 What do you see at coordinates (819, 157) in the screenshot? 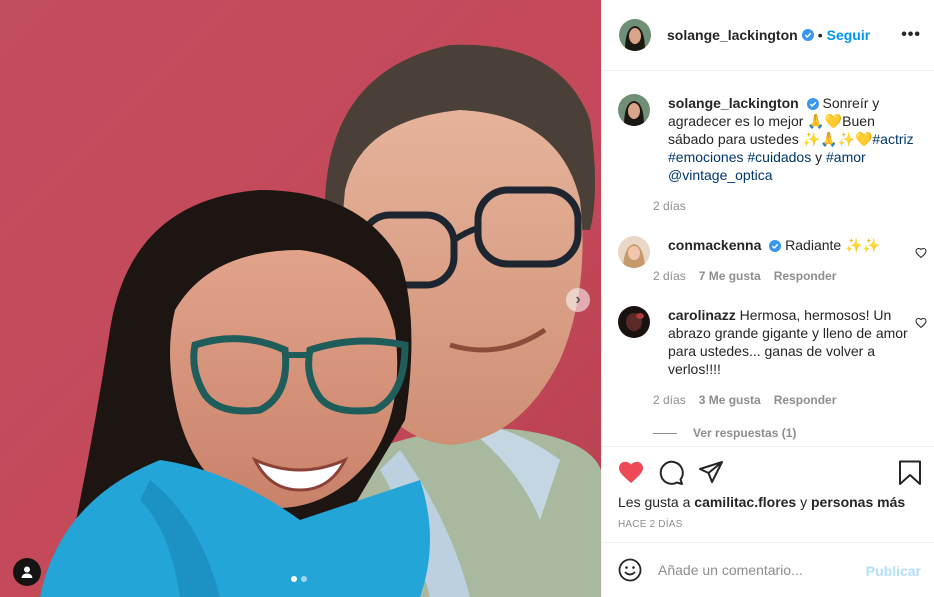
I see `caption-connector: y` at bounding box center [819, 157].